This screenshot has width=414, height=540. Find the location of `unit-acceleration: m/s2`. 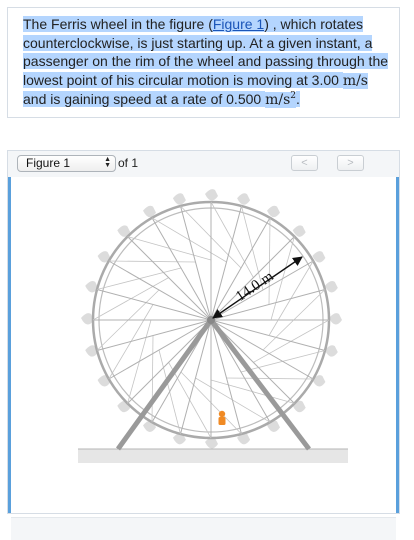

unit-acceleration: m/s2 is located at coordinates (280, 99).